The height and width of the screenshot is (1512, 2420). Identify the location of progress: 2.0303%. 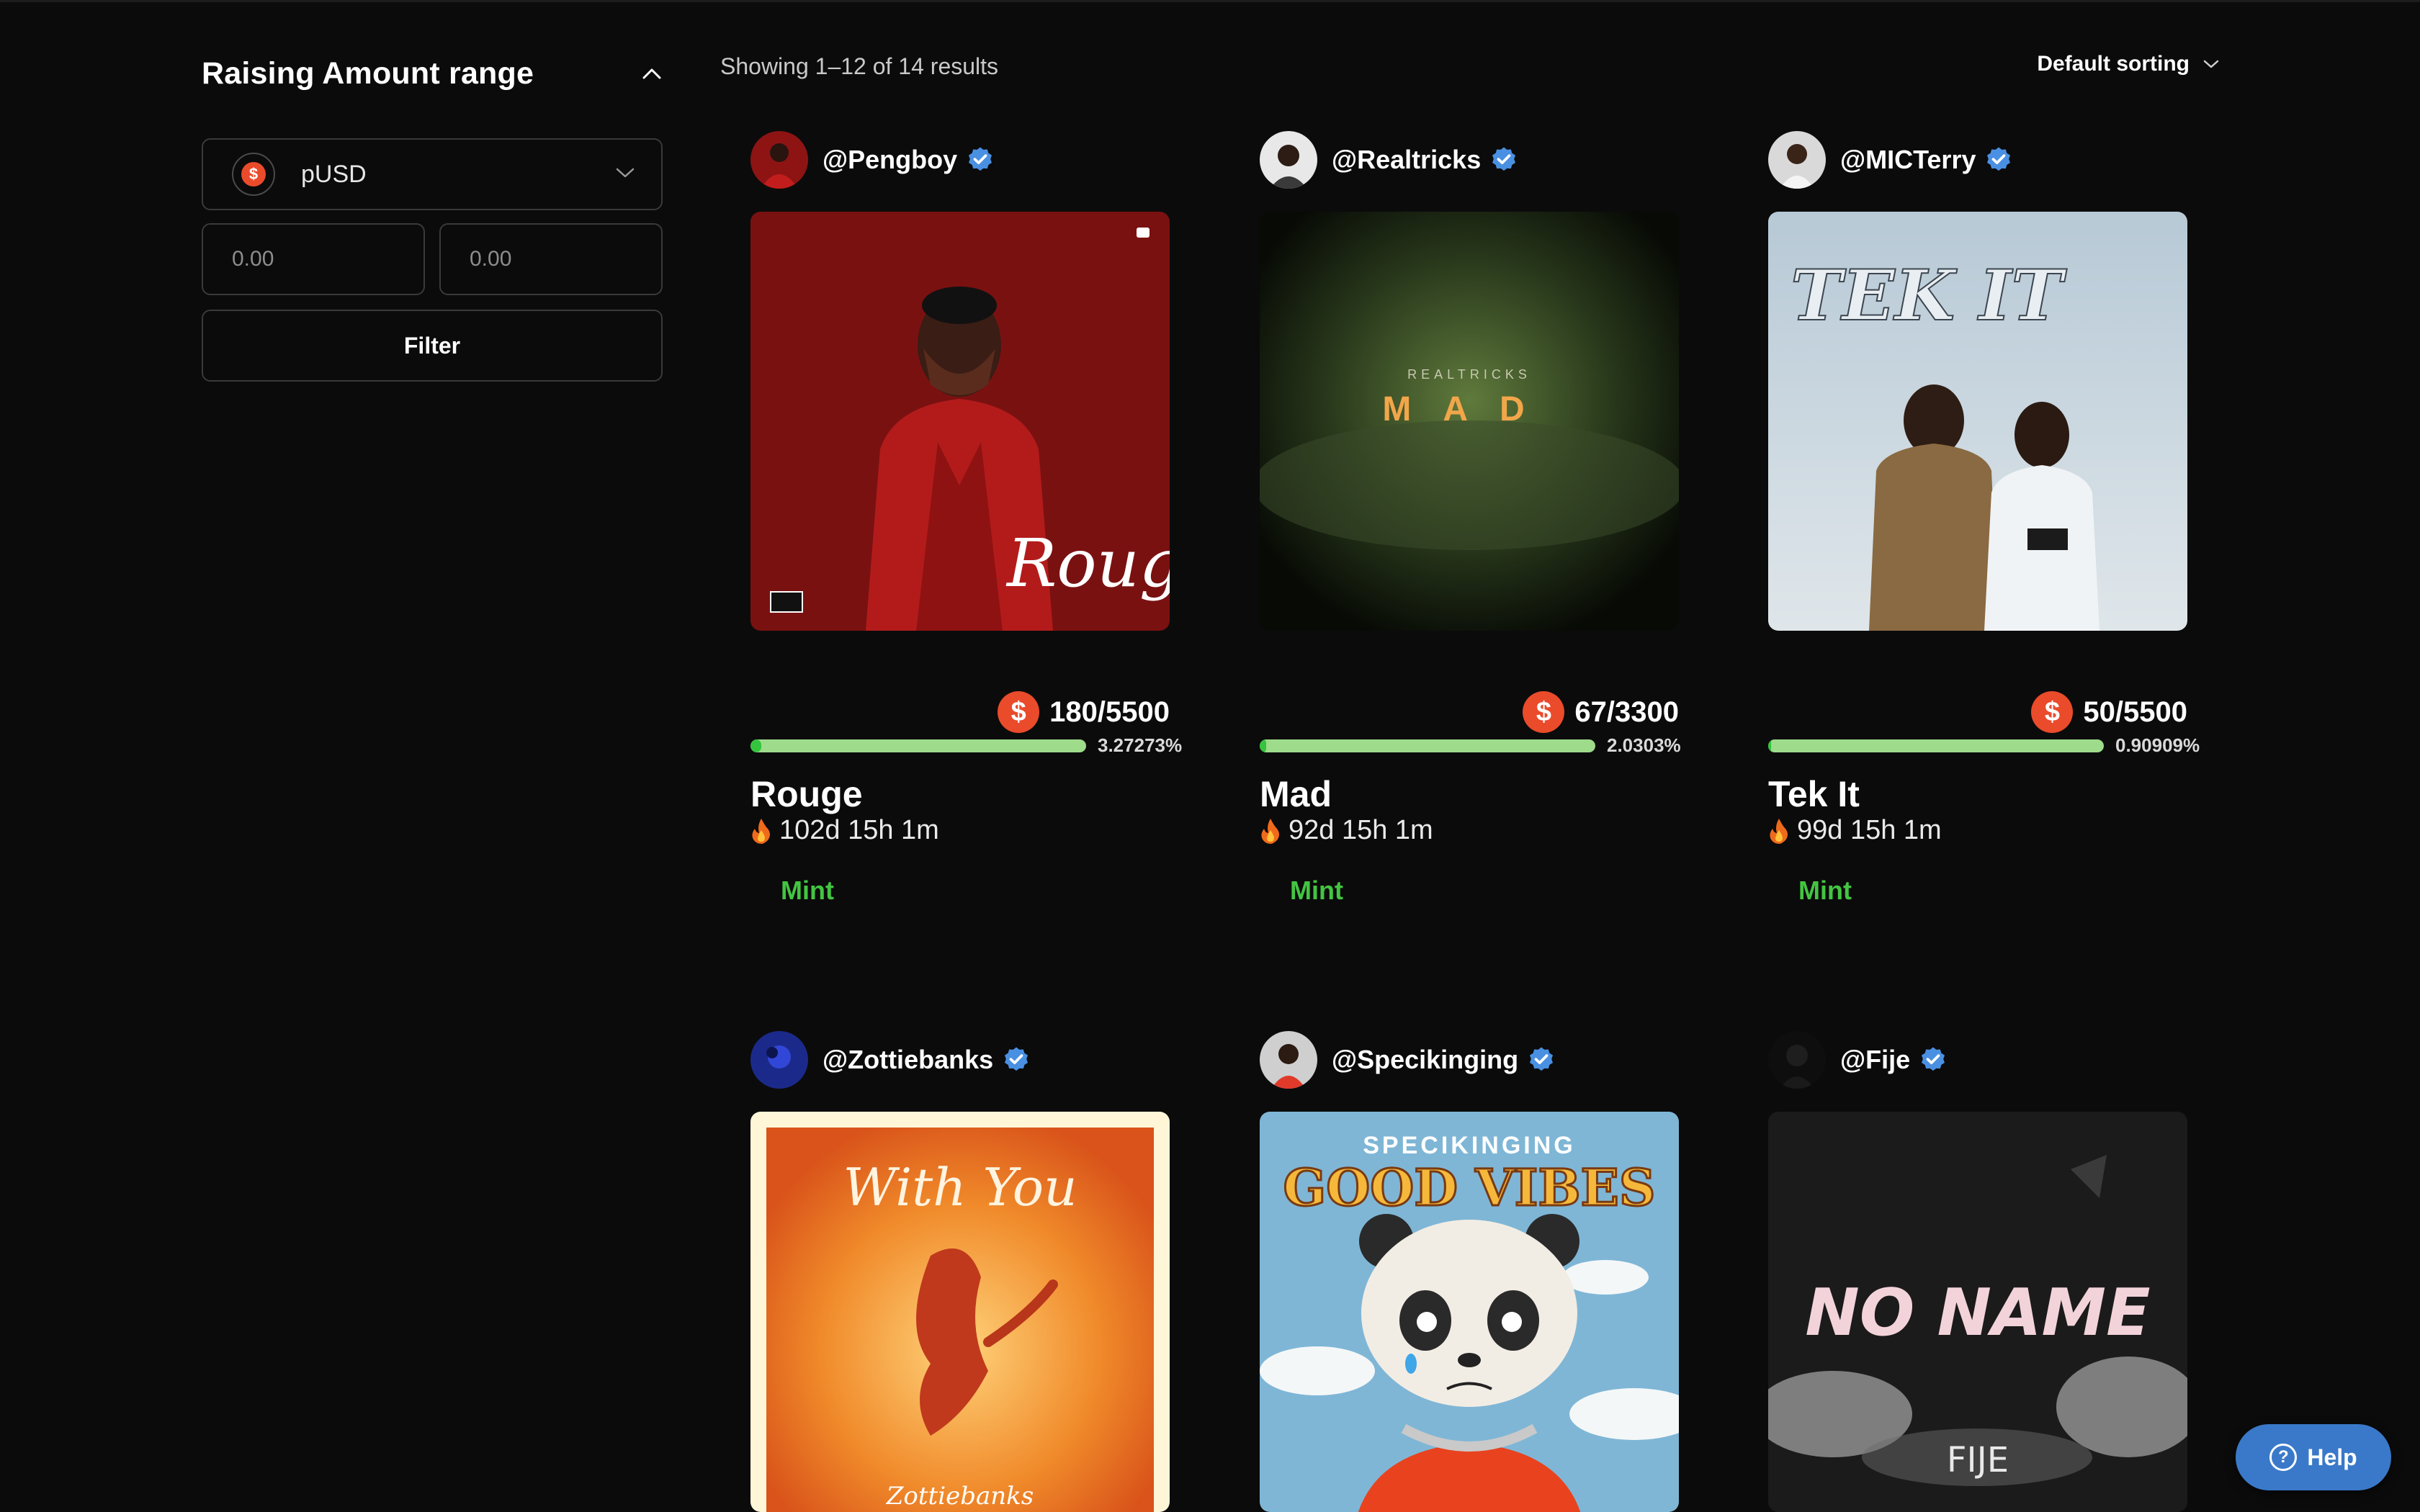
(1490, 745).